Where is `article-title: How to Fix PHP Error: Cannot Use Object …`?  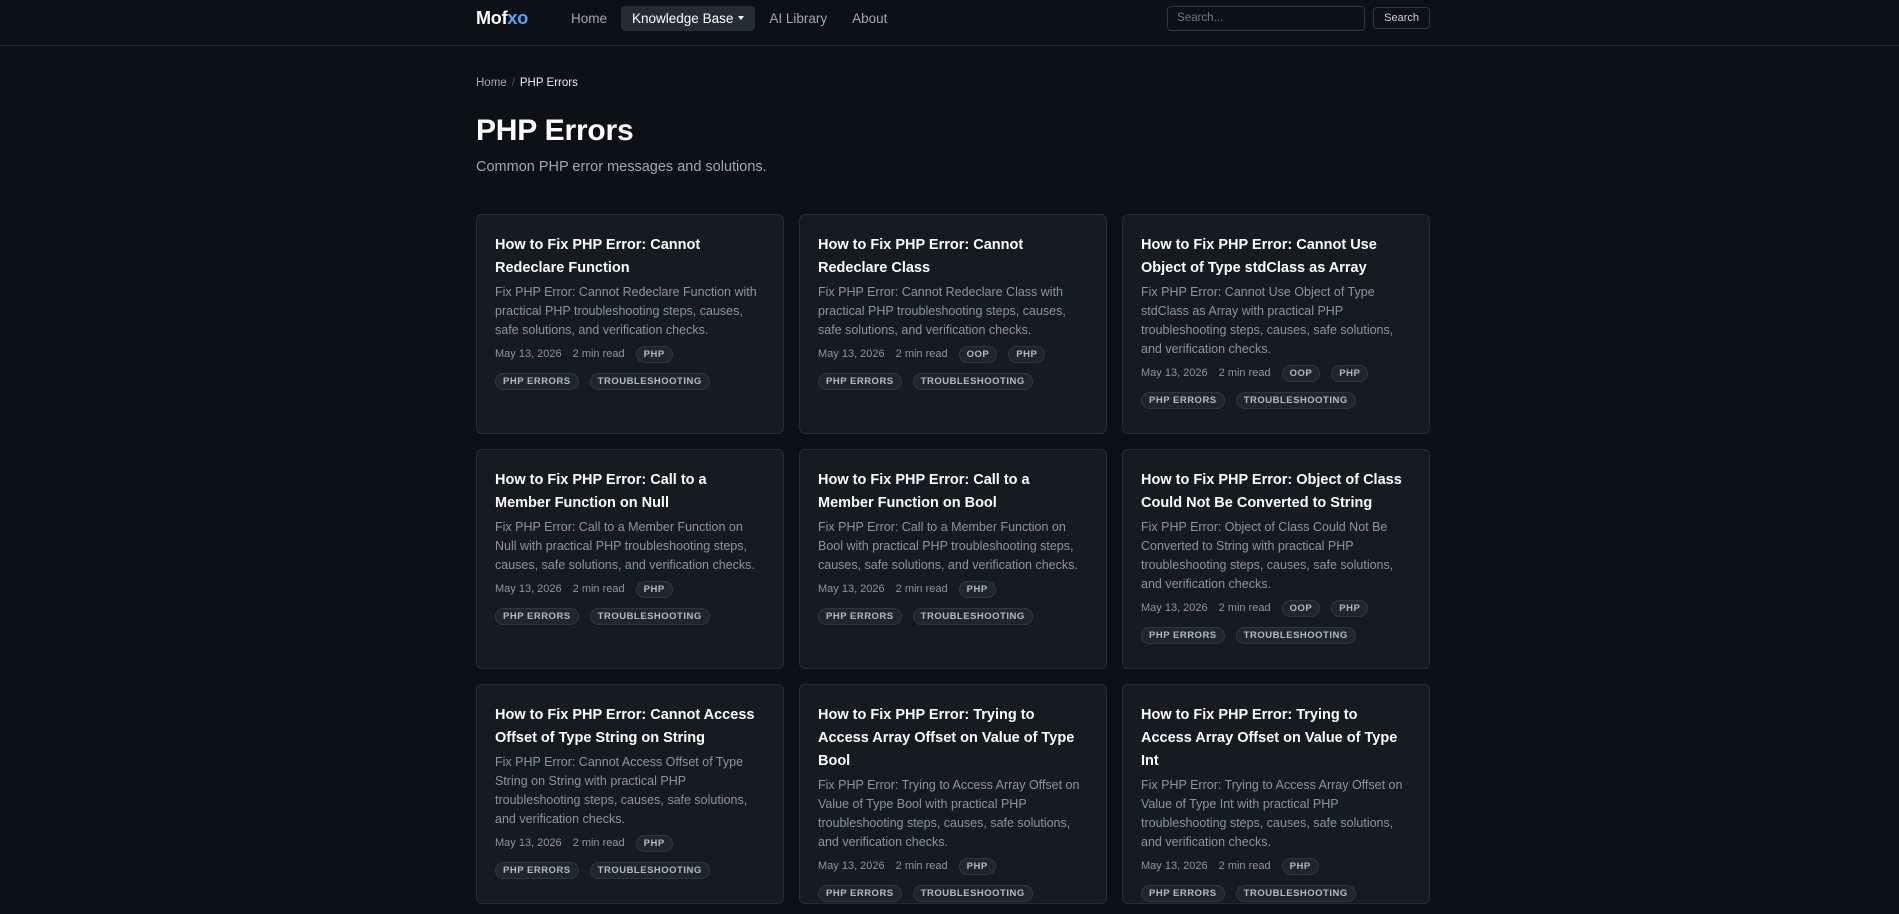 article-title: How to Fix PHP Error: Cannot Use Object … is located at coordinates (1276, 257).